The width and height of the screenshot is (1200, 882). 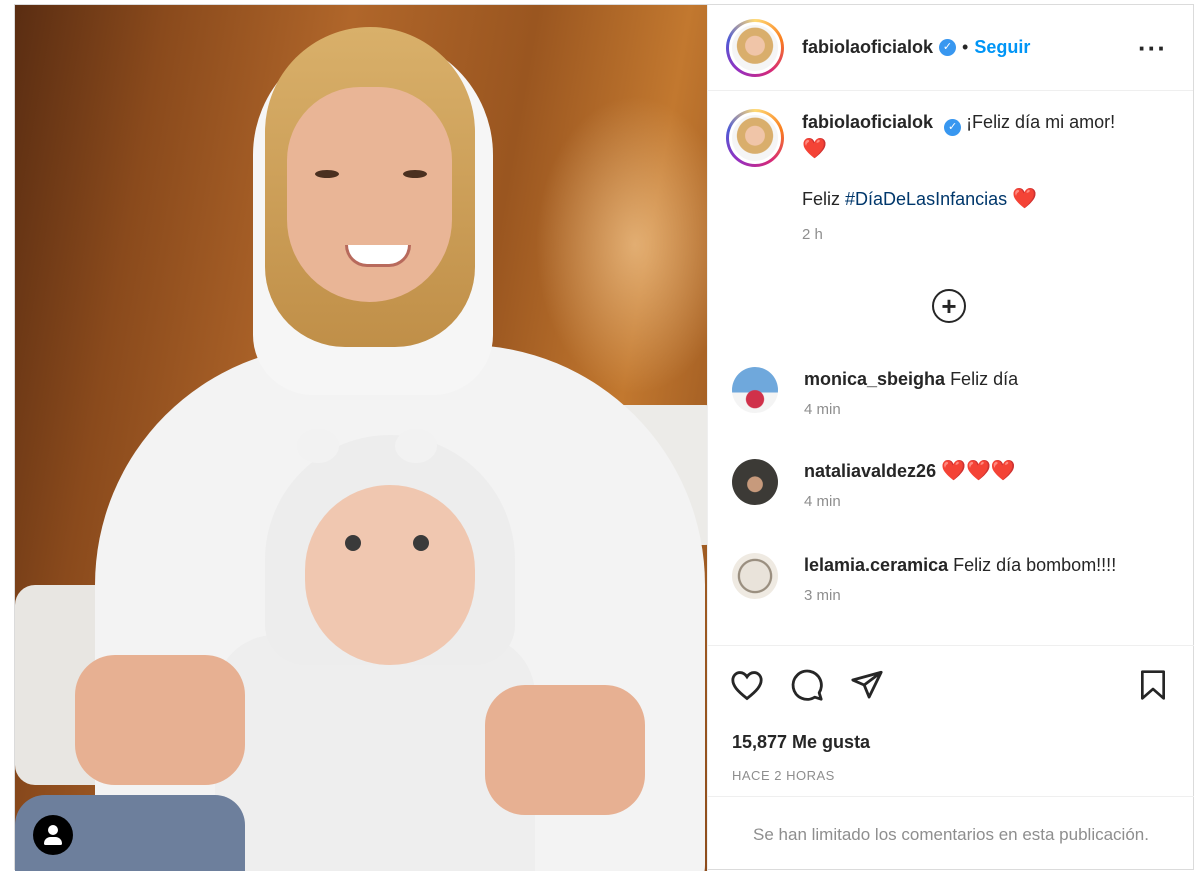 What do you see at coordinates (960, 595) in the screenshot?
I see `comment-time: 3 min` at bounding box center [960, 595].